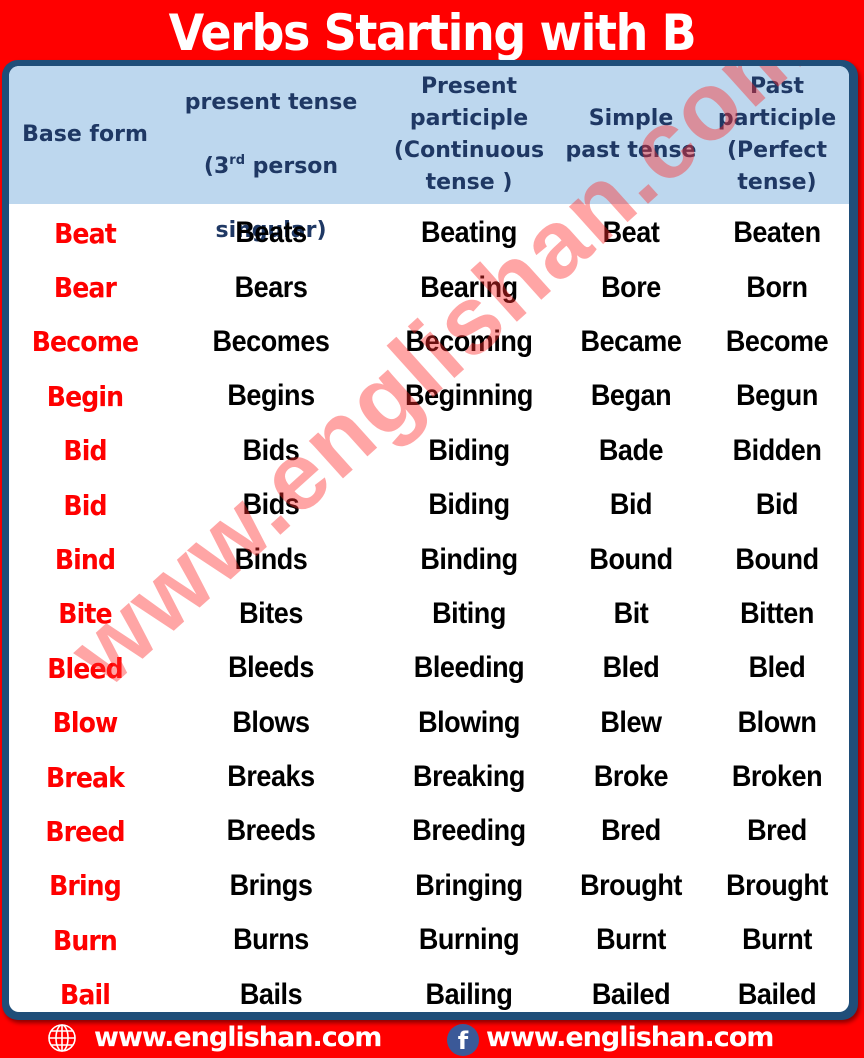 The height and width of the screenshot is (1058, 864). What do you see at coordinates (85, 560) in the screenshot?
I see `cell-base-form: Bind` at bounding box center [85, 560].